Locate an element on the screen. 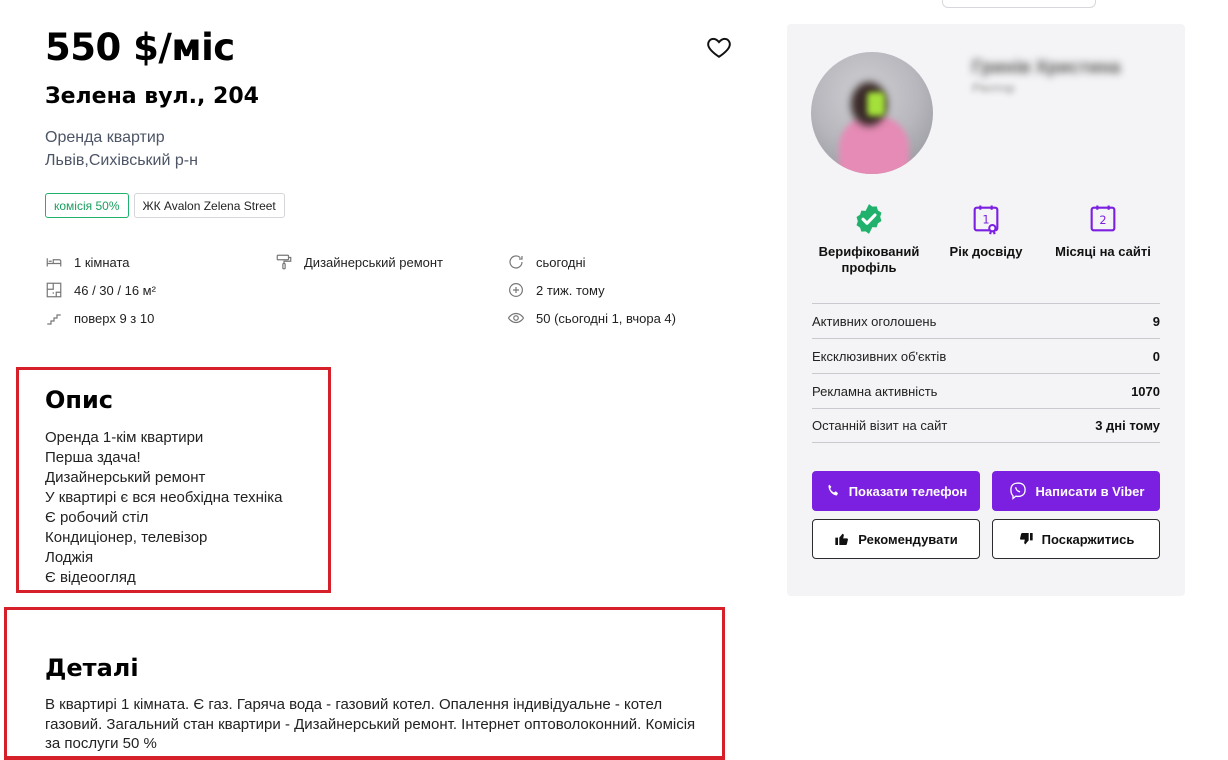 This screenshot has width=1228, height=760. feature-area: 46 / 30 / 16 м² is located at coordinates (100, 290).